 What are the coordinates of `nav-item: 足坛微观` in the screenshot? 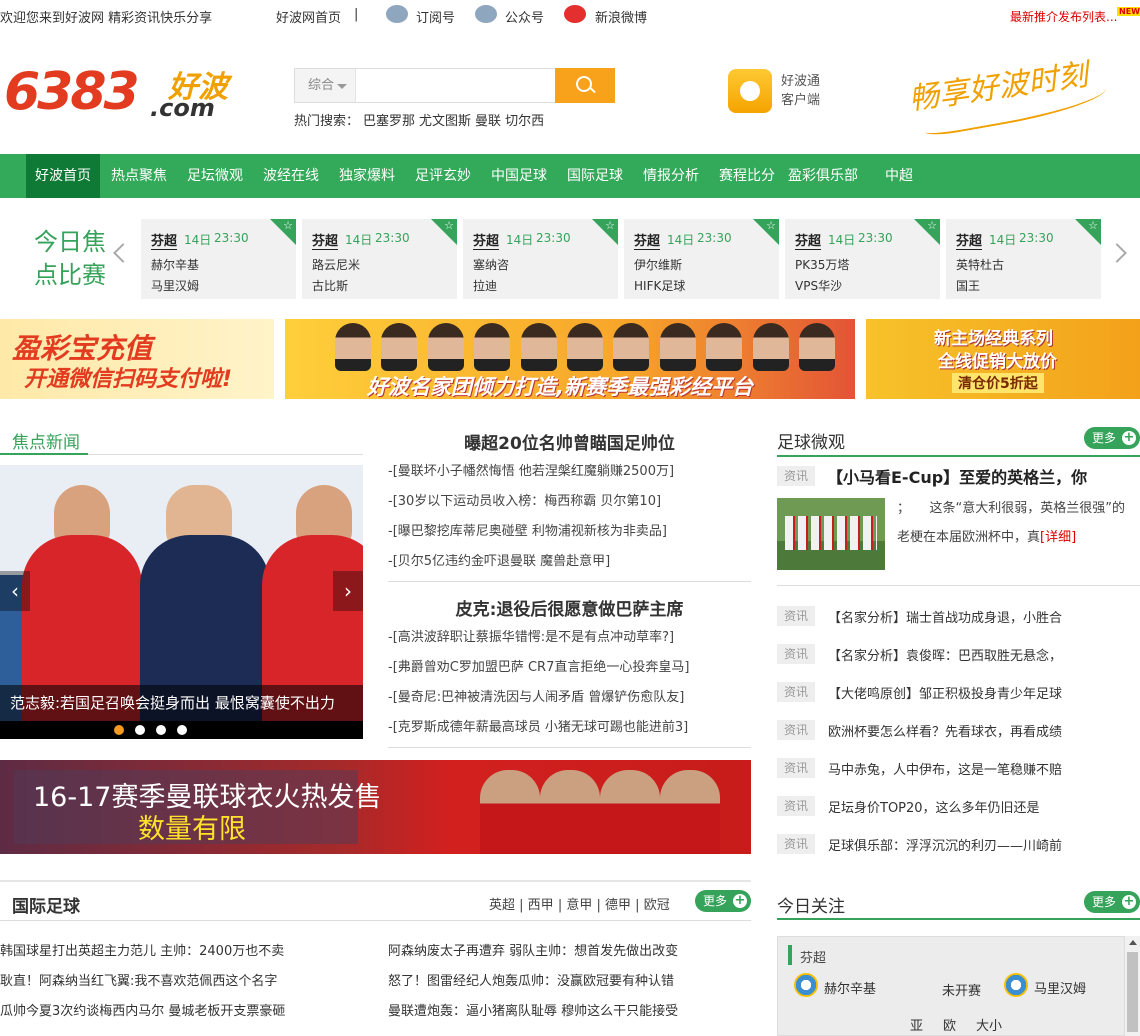 It's located at (215, 176).